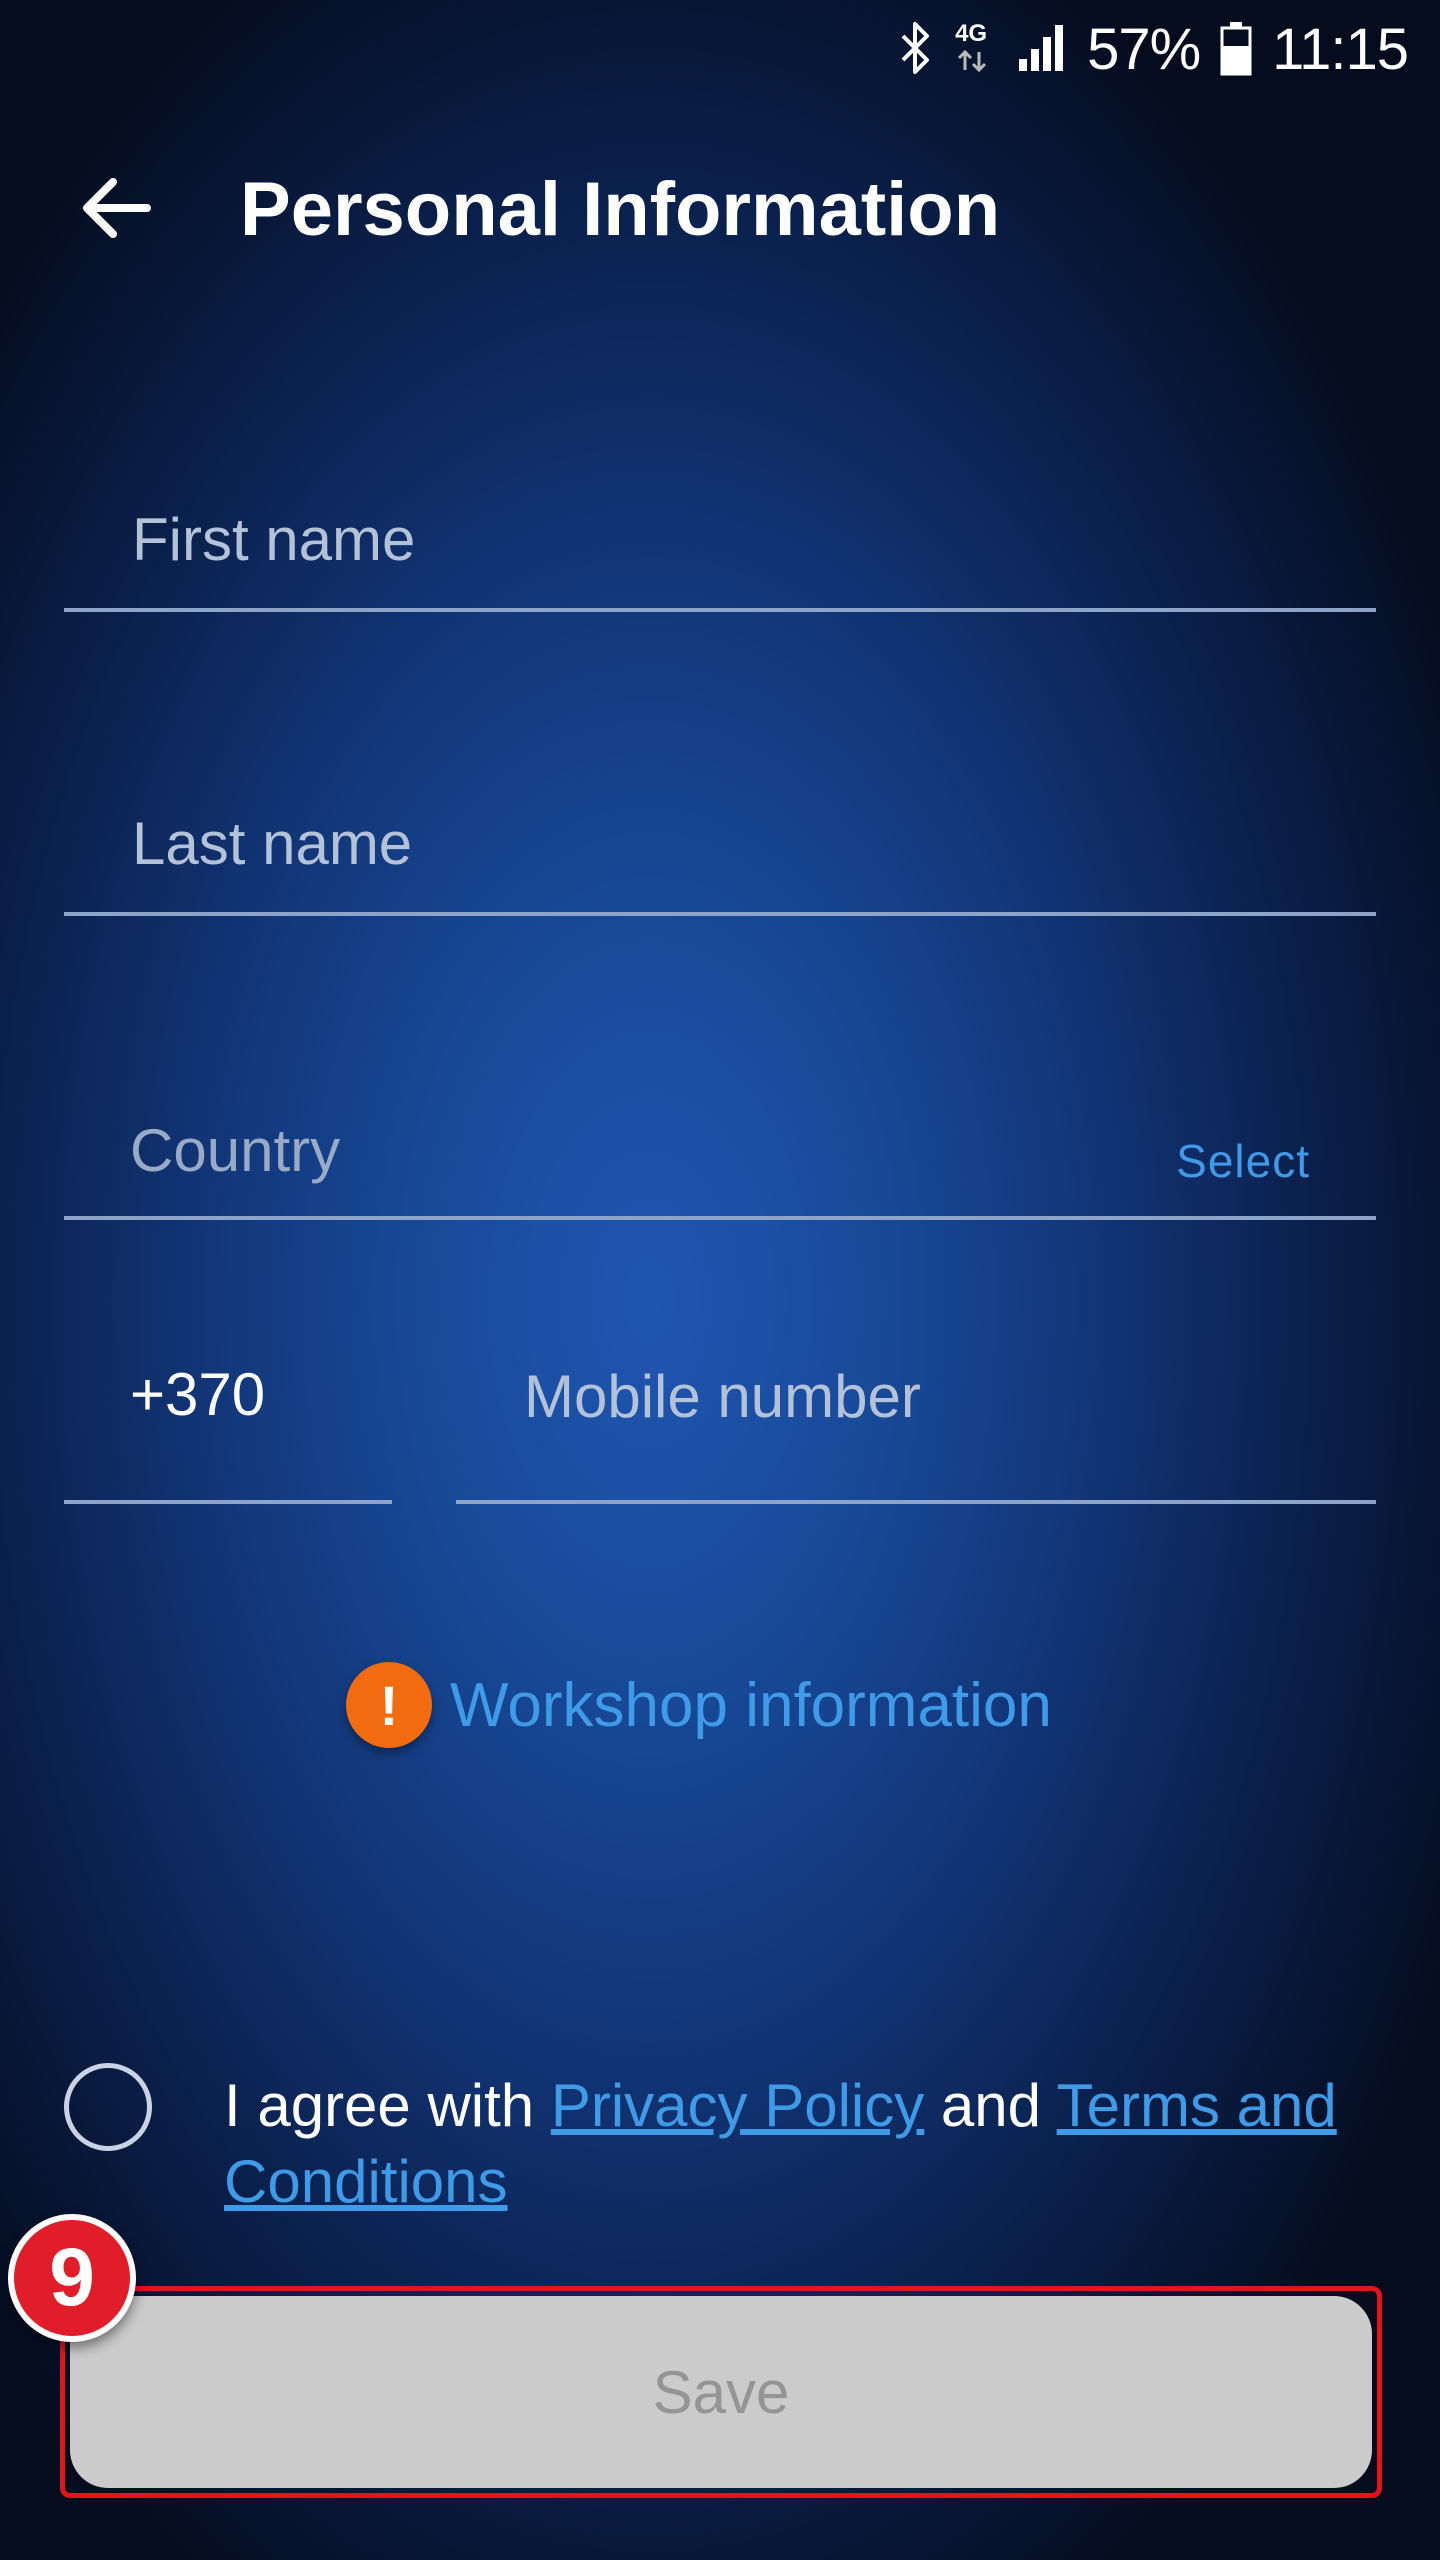 The height and width of the screenshot is (2560, 1440). I want to click on arrow-back-icon, so click(115, 210).